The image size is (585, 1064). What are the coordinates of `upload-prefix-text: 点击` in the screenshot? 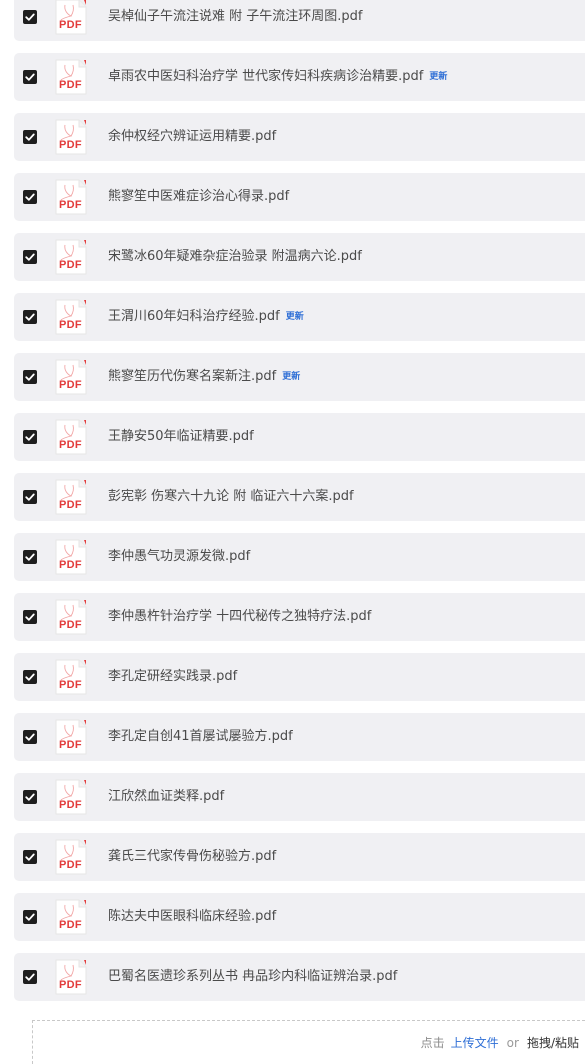 It's located at (432, 1043).